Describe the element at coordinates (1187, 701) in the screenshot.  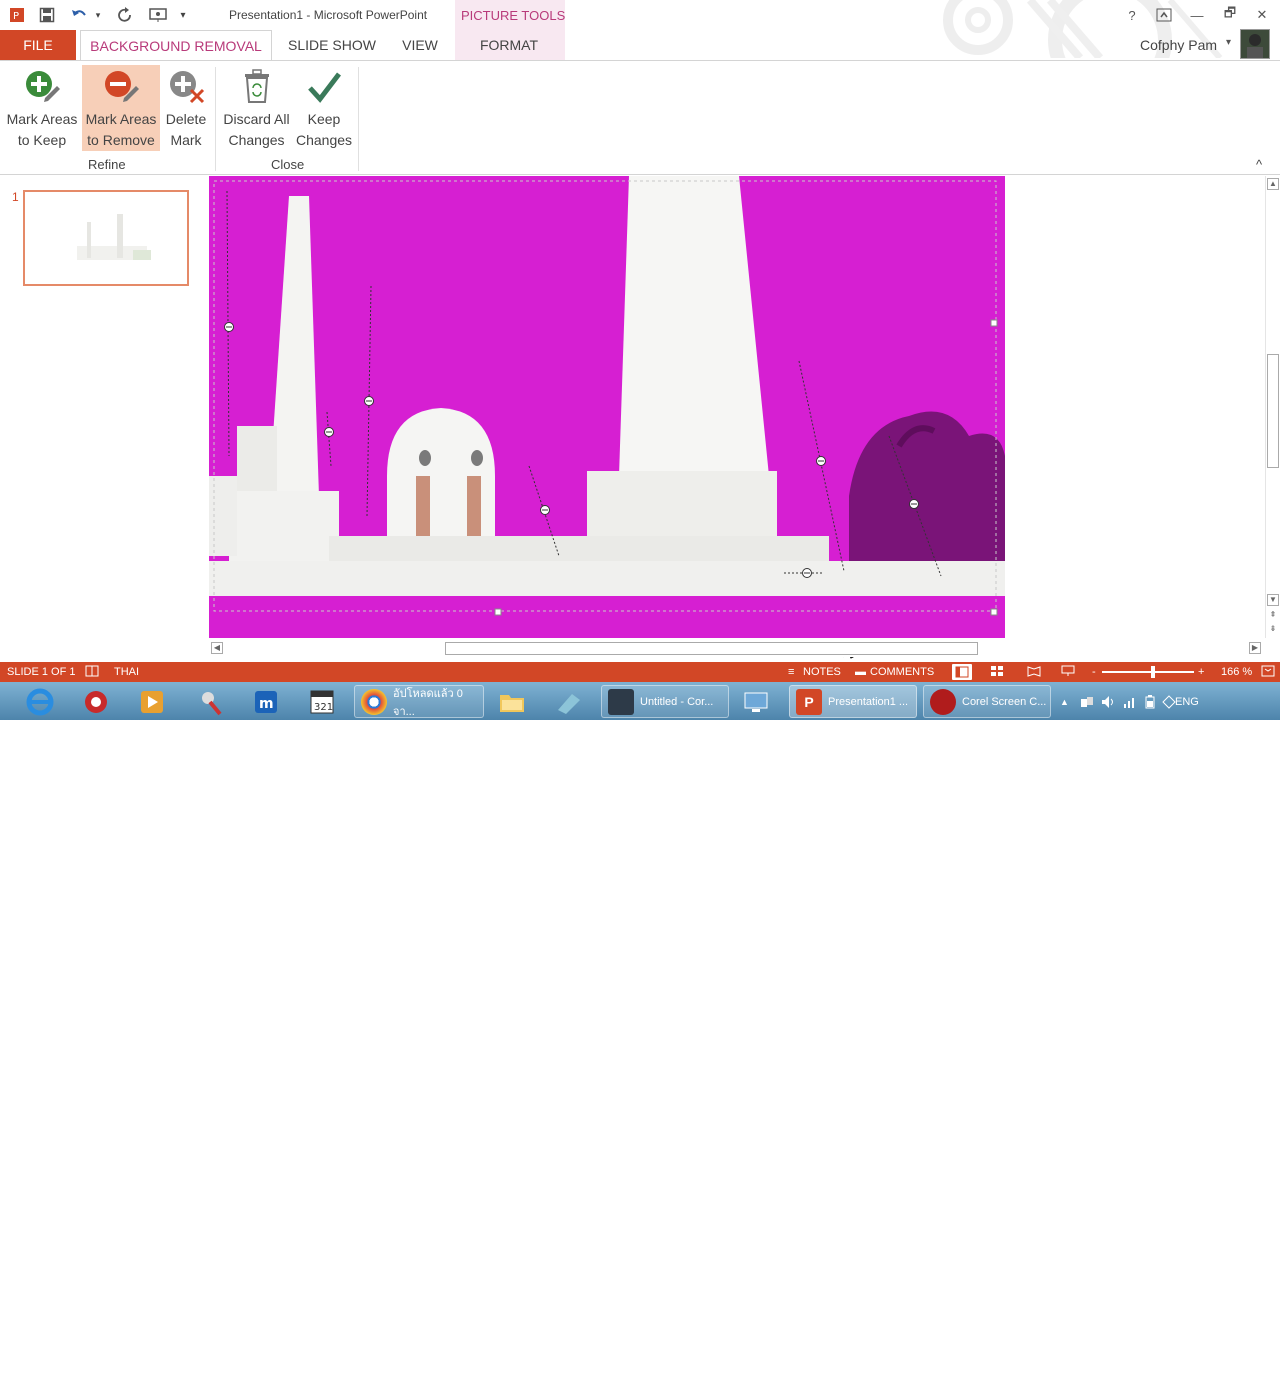
I see `tray-language: ENG` at that location.